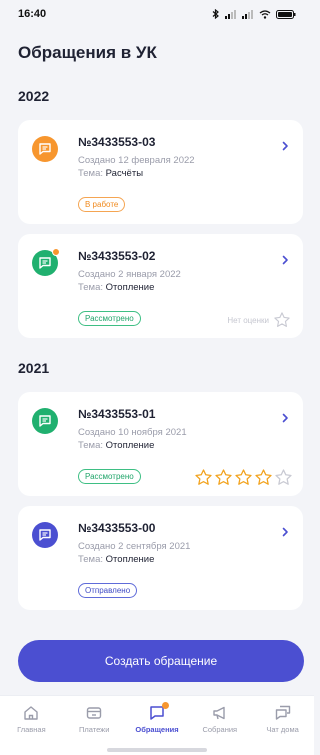  I want to click on home-indicator, so click(157, 750).